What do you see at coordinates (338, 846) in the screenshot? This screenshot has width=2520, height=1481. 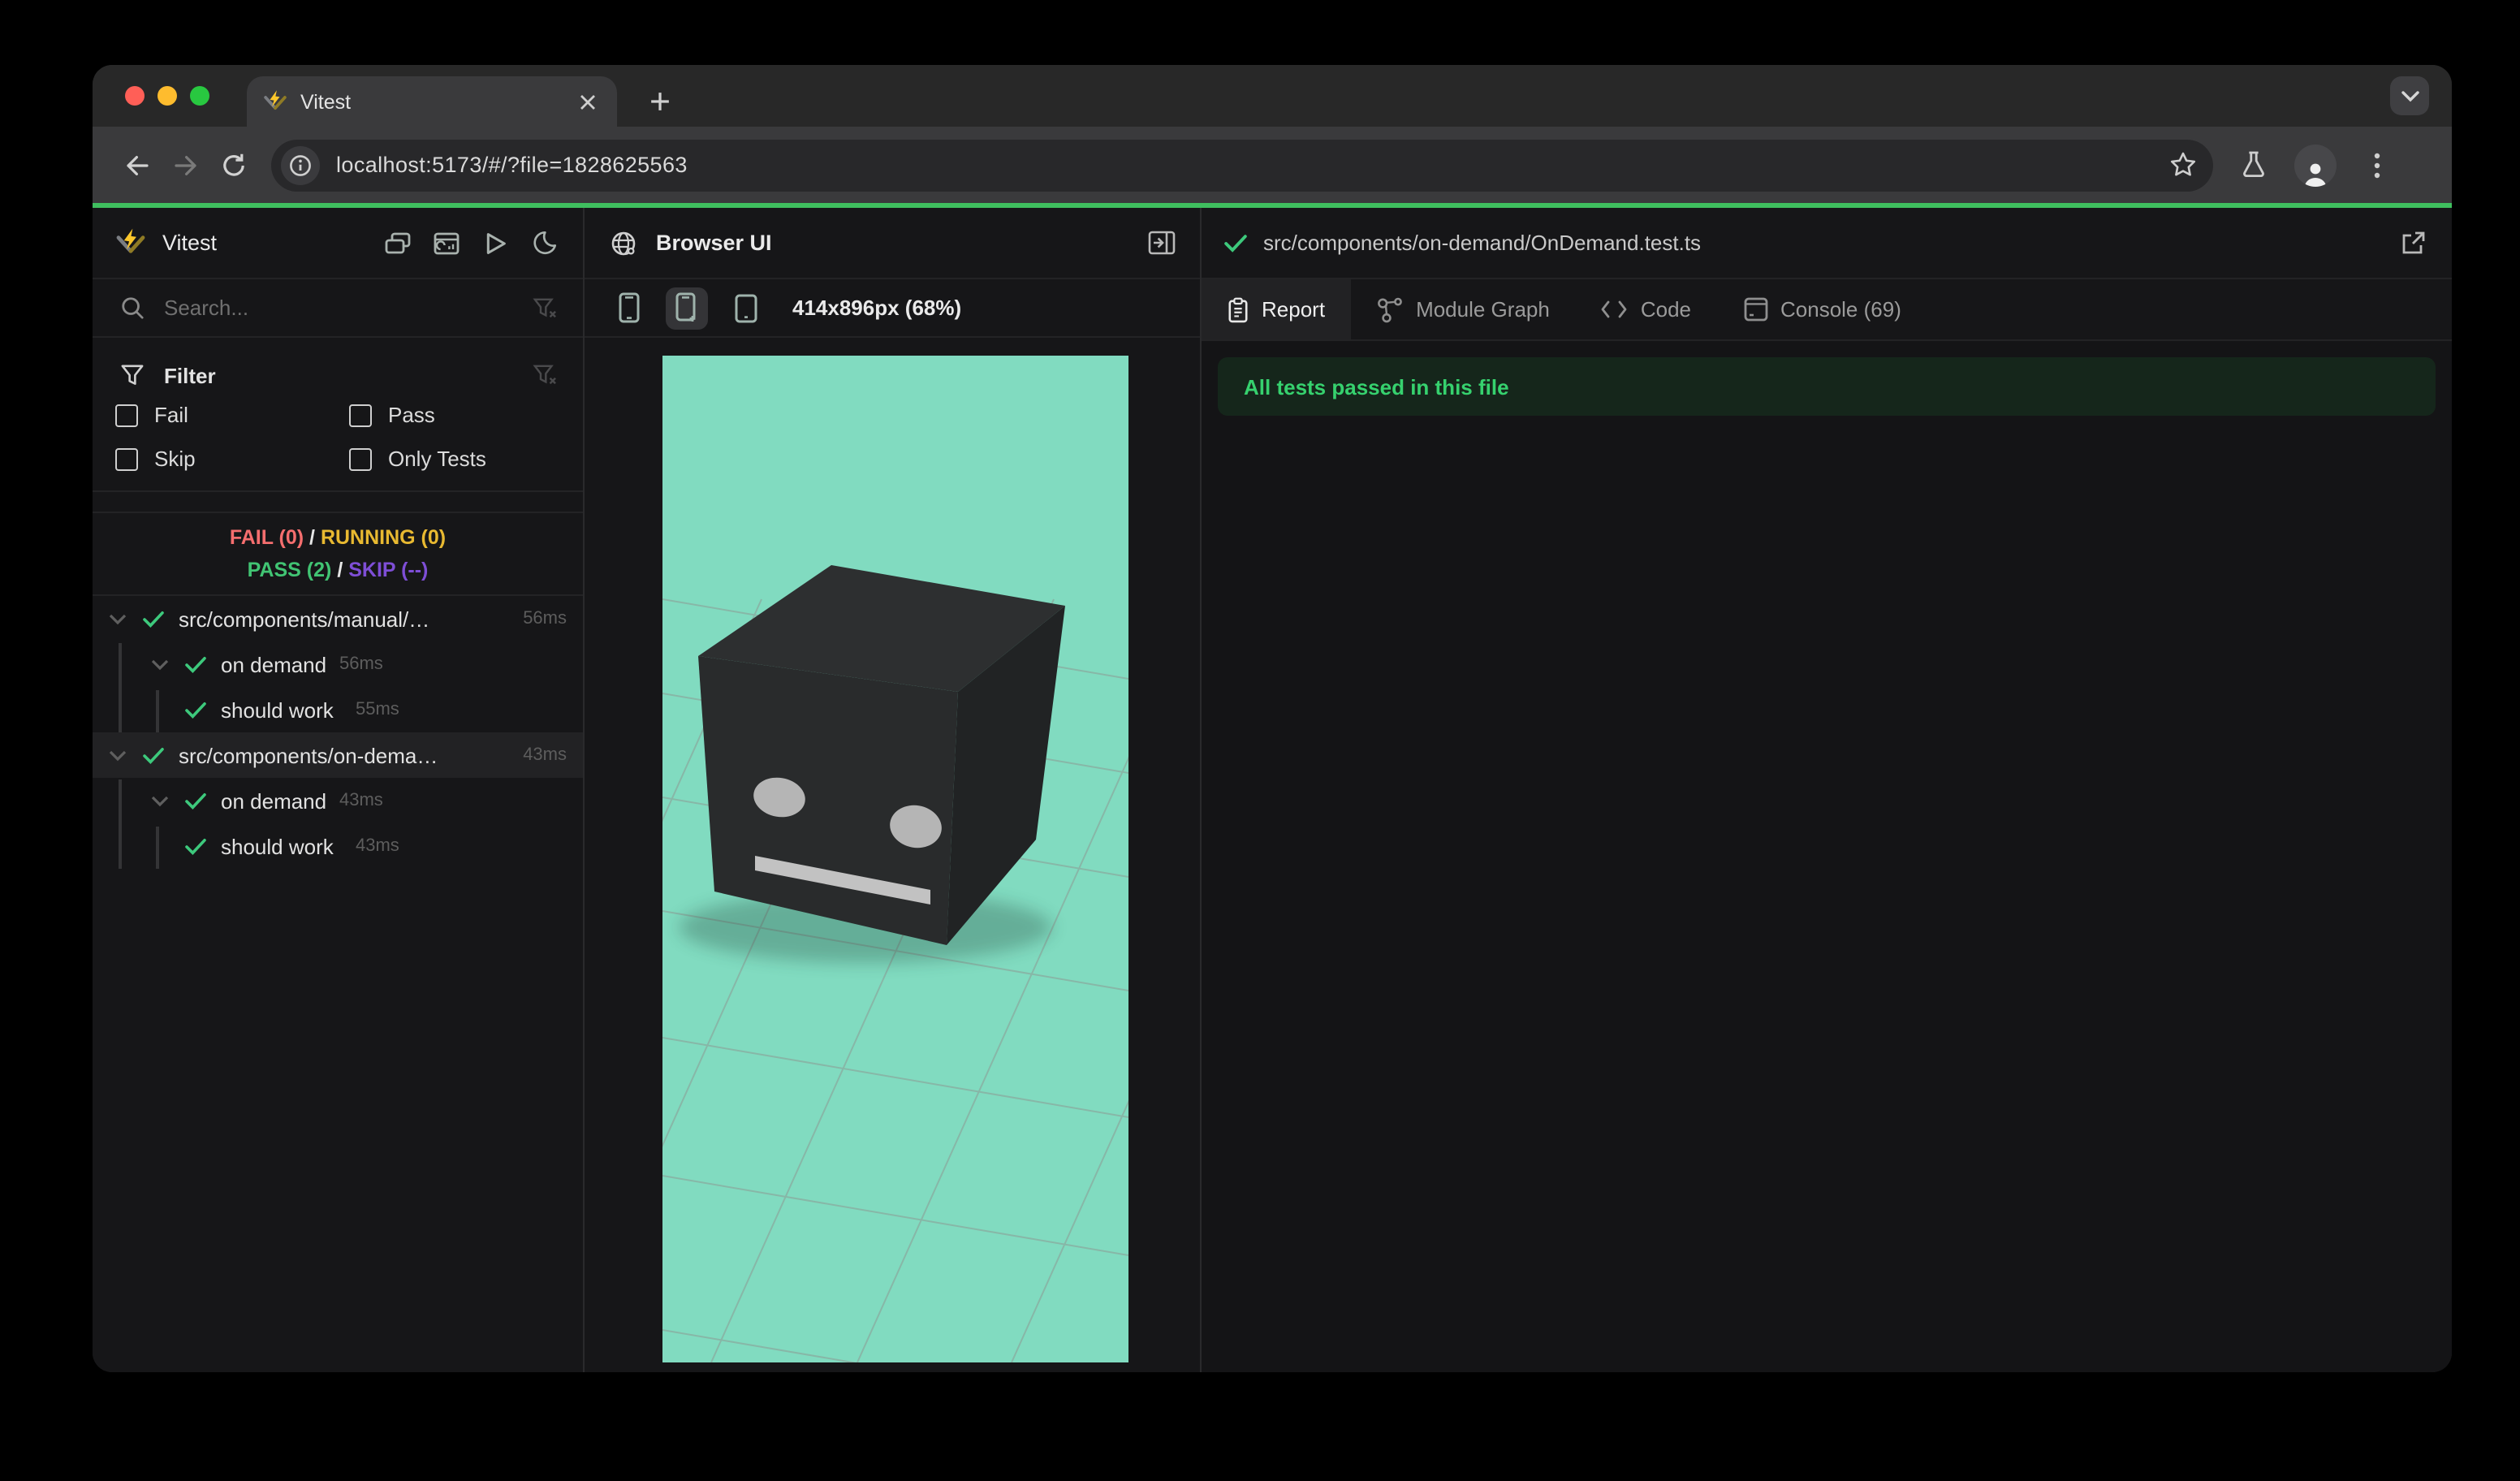 I see `test-case-row: should work 43ms` at bounding box center [338, 846].